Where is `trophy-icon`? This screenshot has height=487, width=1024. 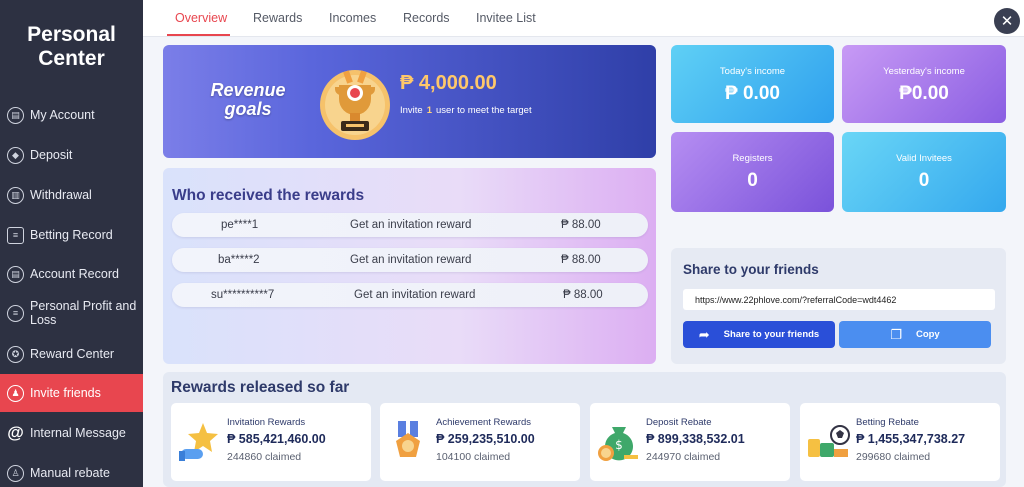 trophy-icon is located at coordinates (355, 105).